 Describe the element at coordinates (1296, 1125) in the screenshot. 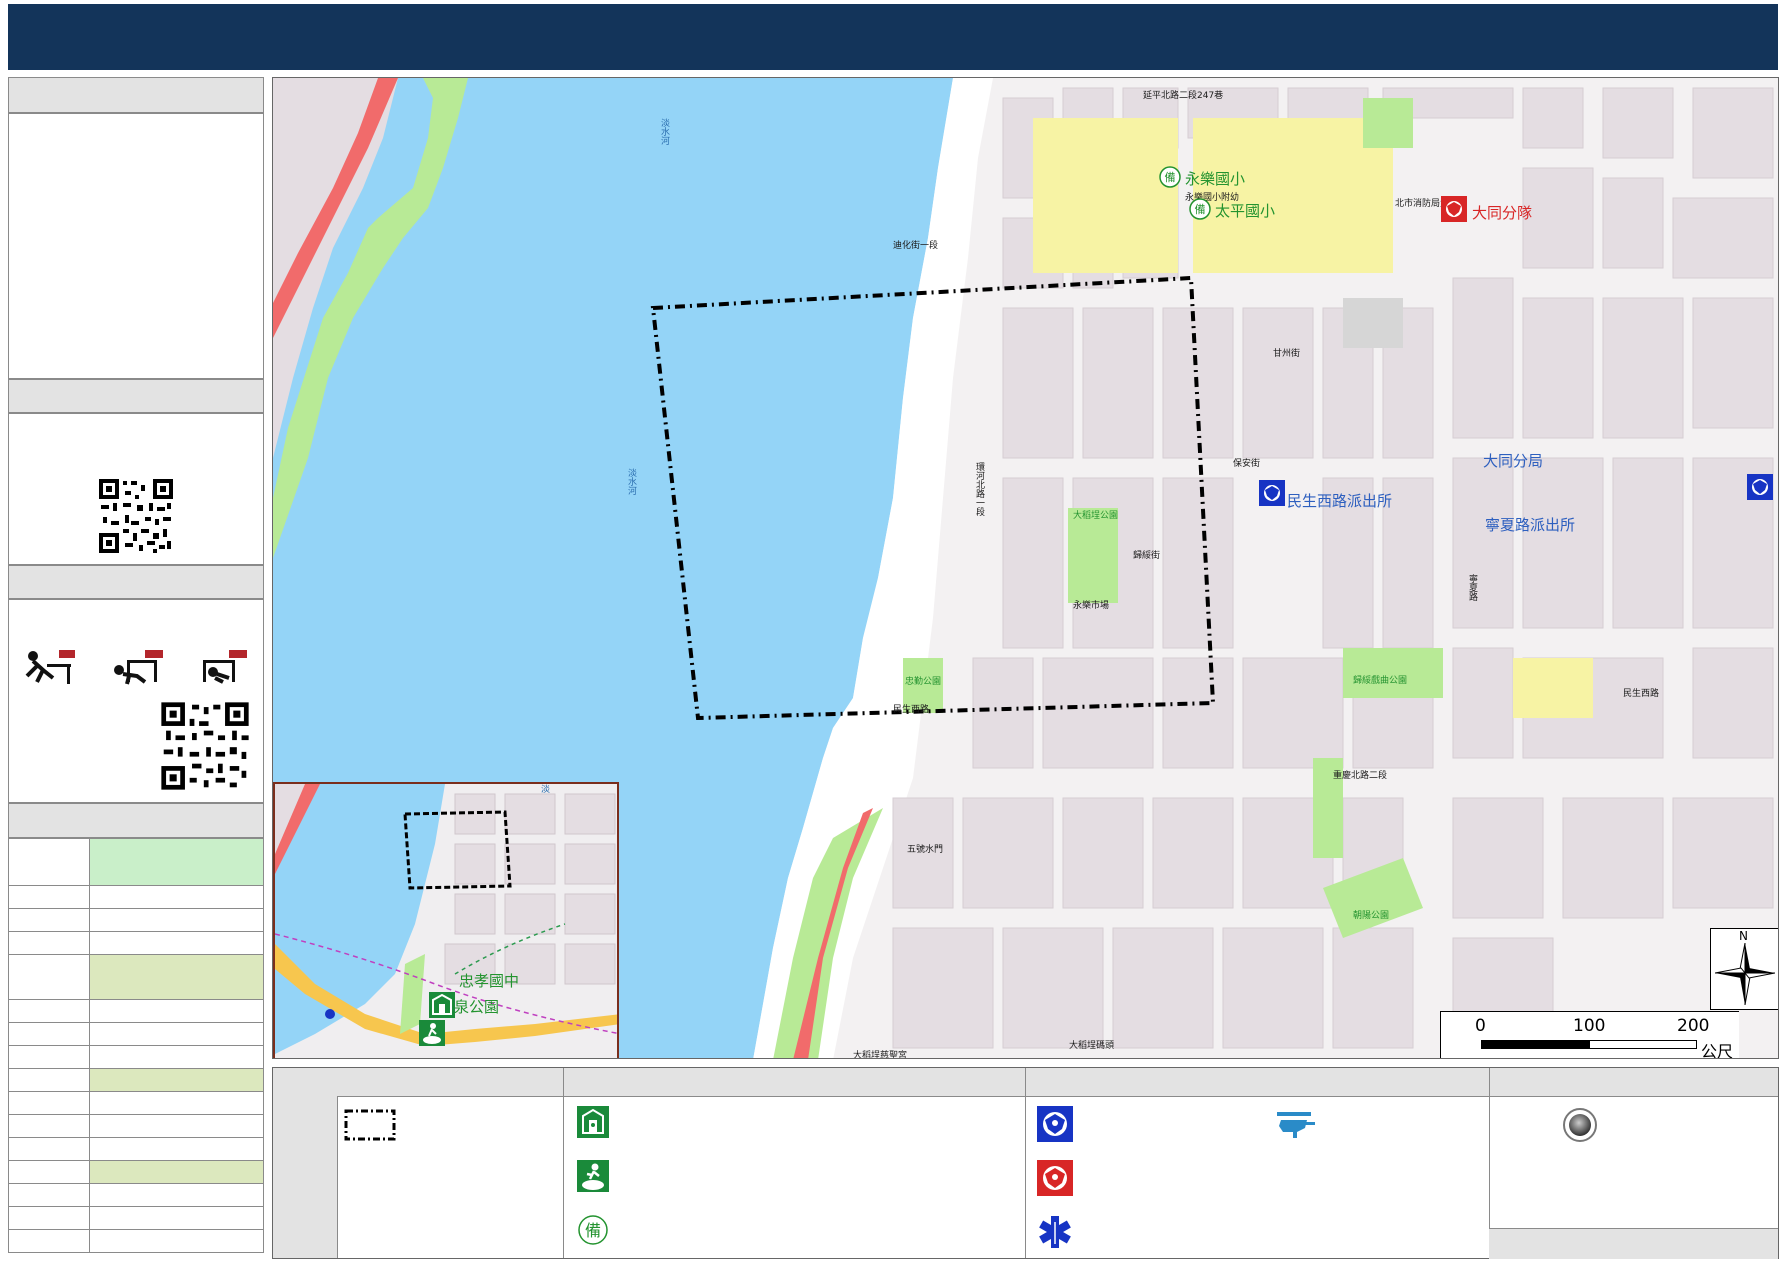

I see `legend-helicopter-icon` at that location.